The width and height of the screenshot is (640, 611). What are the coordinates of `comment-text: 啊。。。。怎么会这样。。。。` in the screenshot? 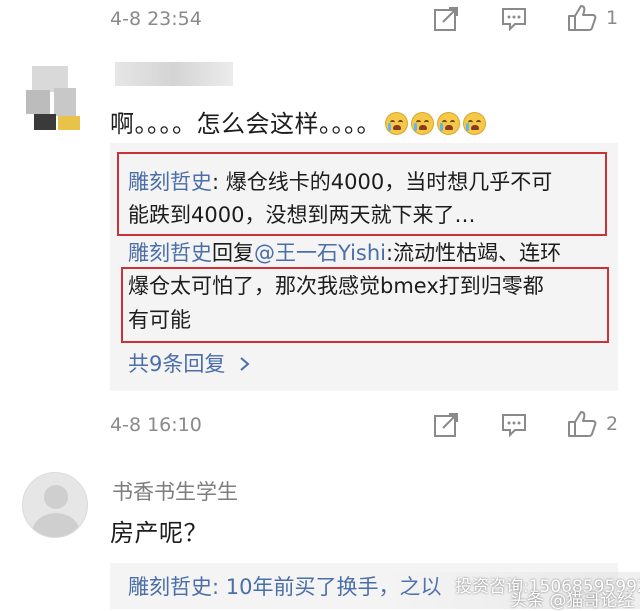 It's located at (299, 121).